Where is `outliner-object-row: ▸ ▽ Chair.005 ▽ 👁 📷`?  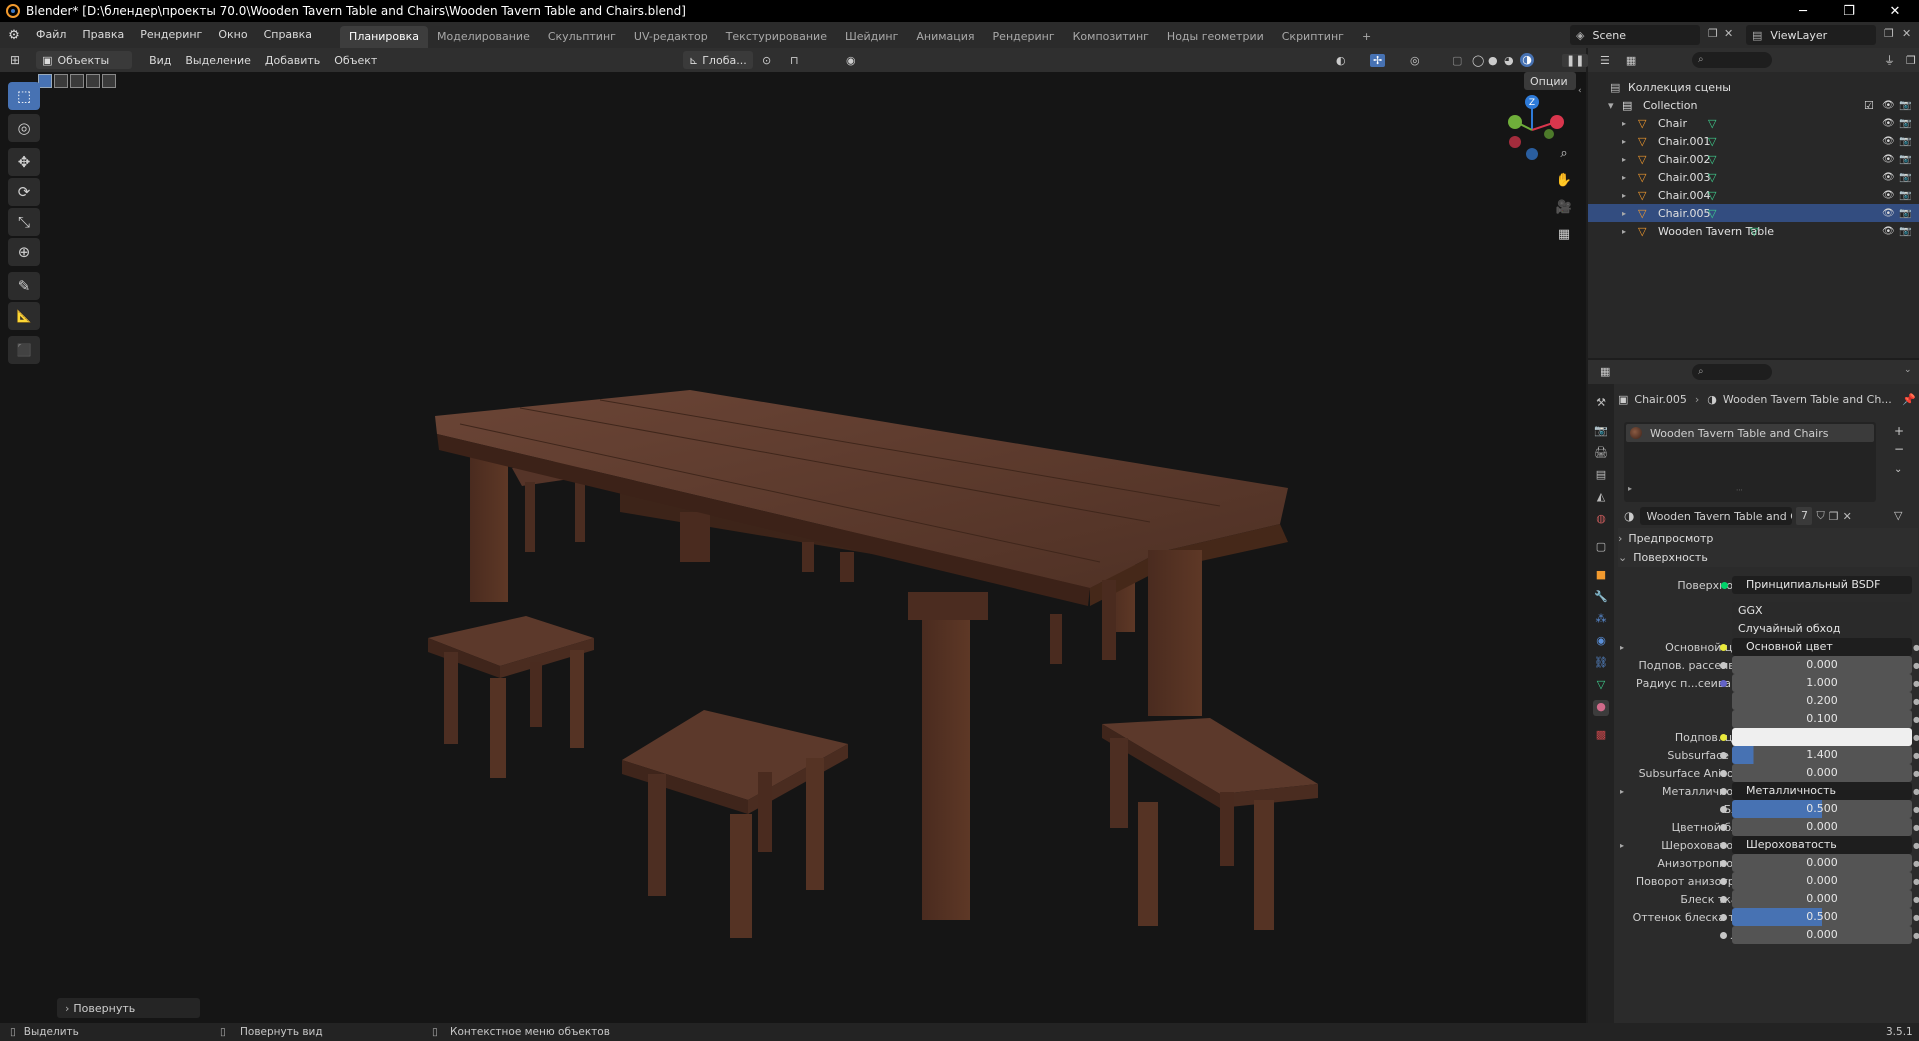
outliner-object-row: ▸ ▽ Chair.005 ▽ 👁 📷 is located at coordinates (1753, 213).